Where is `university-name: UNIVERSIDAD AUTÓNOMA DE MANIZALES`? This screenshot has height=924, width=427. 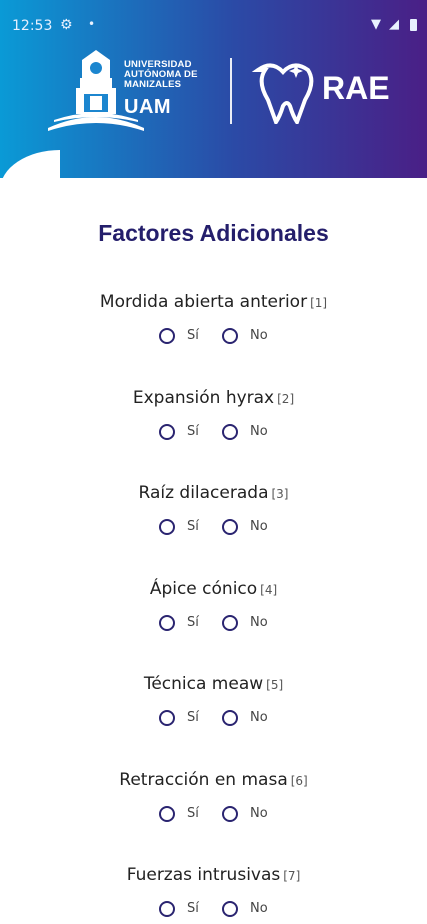
university-name: UNIVERSIDAD AUTÓNOMA DE MANIZALES is located at coordinates (161, 75).